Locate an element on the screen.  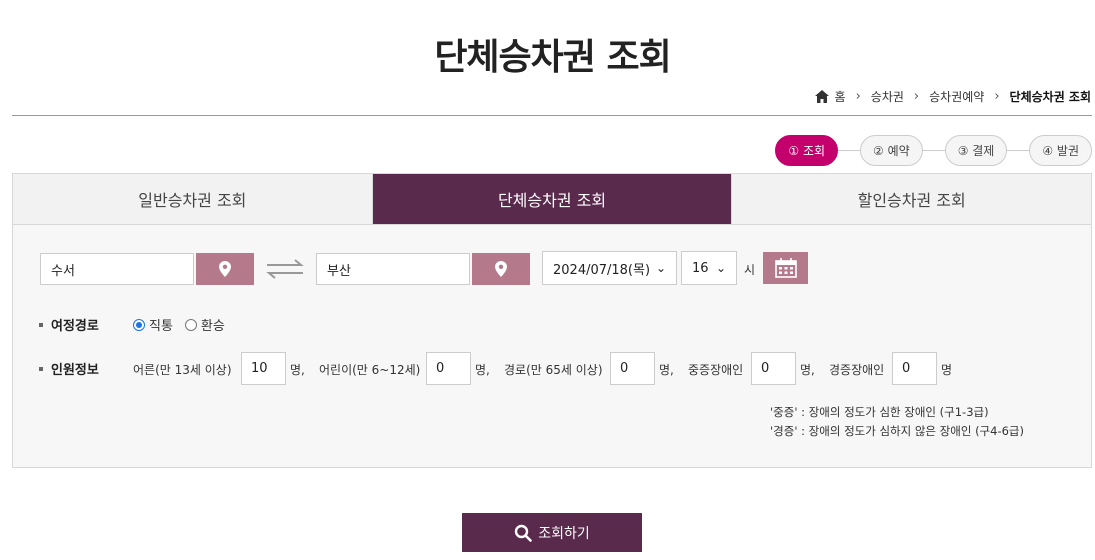
departure-station-button is located at coordinates (225, 269).